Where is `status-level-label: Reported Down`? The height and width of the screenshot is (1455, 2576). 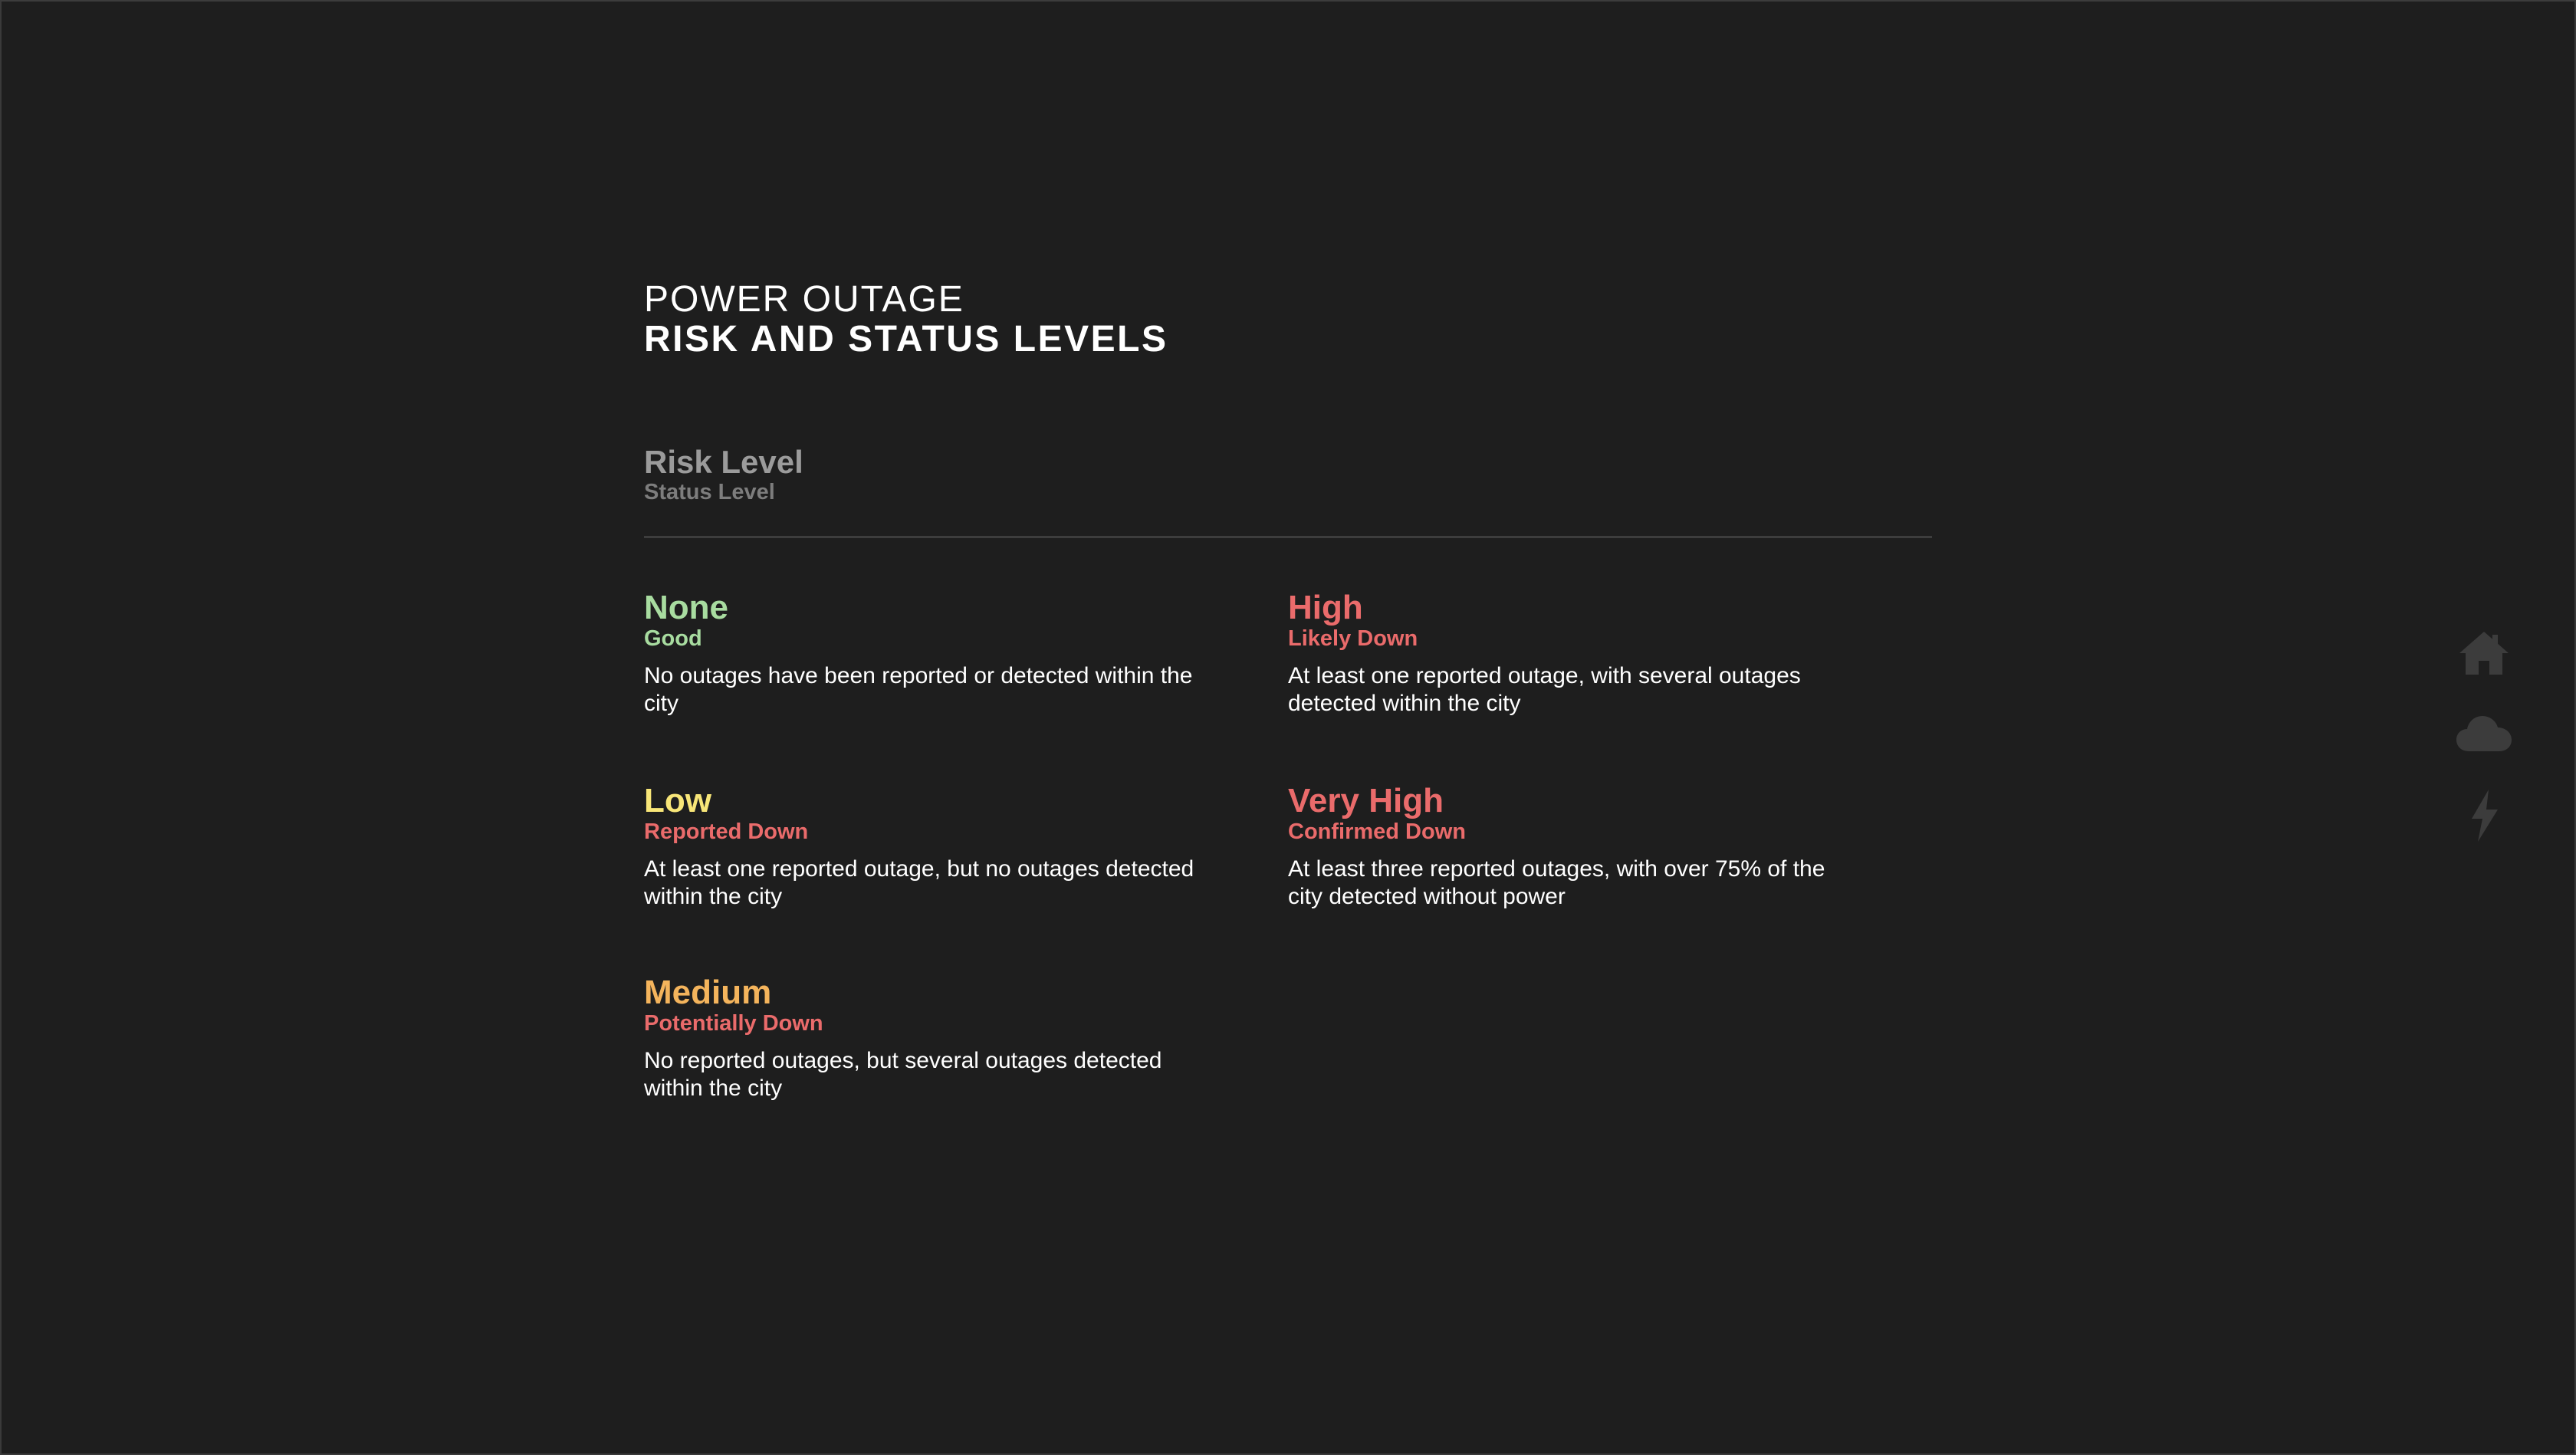
status-level-label: Reported Down is located at coordinates (726, 831).